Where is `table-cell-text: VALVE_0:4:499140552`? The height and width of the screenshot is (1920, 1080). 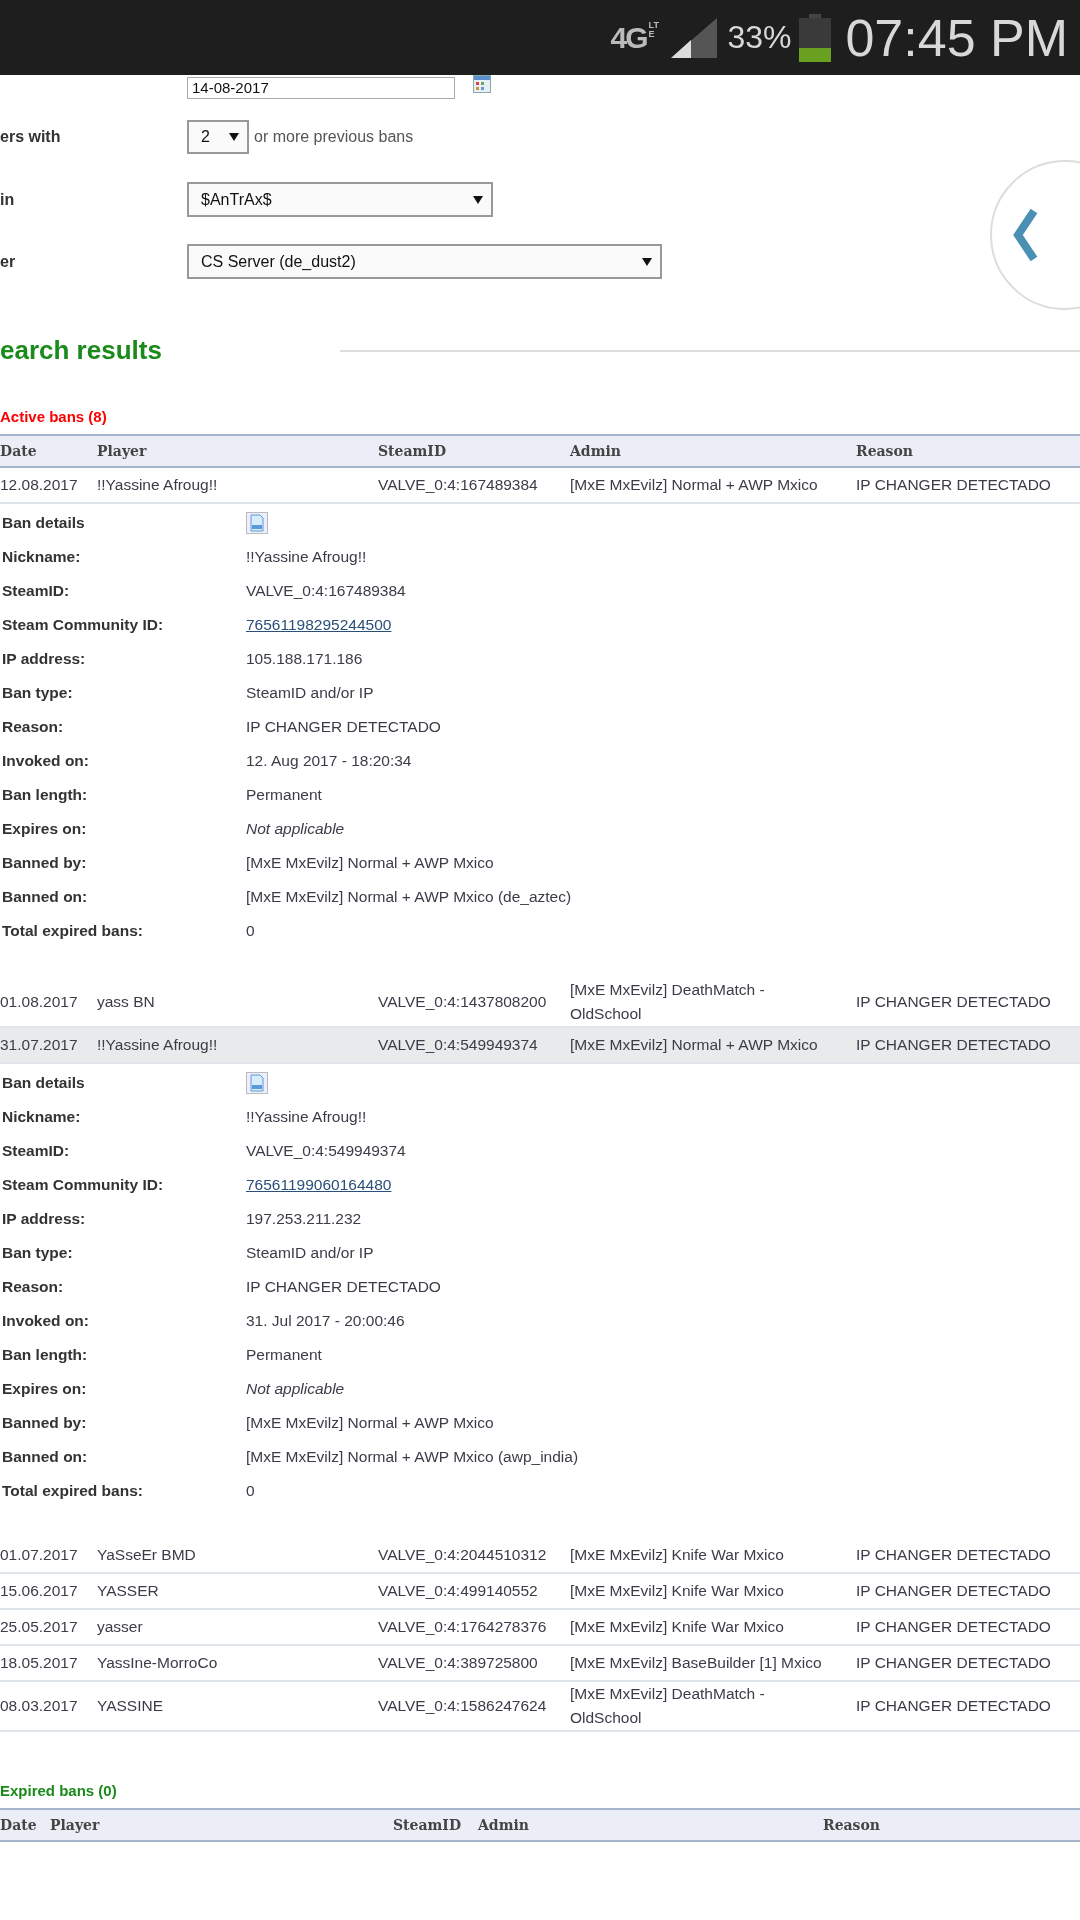 table-cell-text: VALVE_0:4:499140552 is located at coordinates (458, 1591).